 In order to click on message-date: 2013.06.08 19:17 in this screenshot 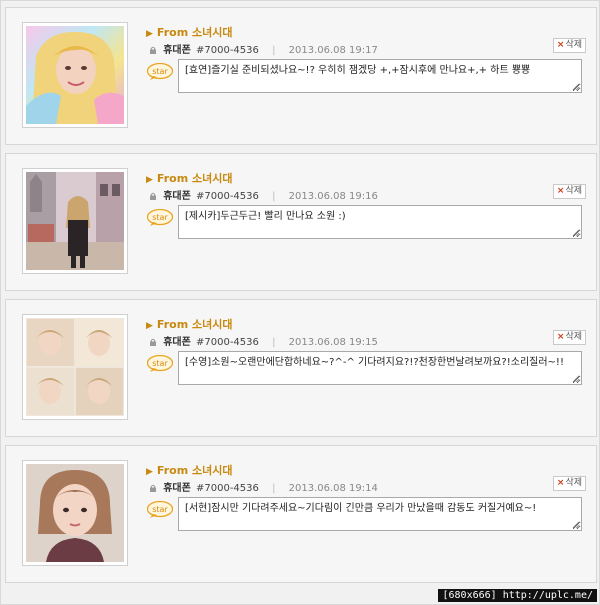, I will do `click(333, 50)`.